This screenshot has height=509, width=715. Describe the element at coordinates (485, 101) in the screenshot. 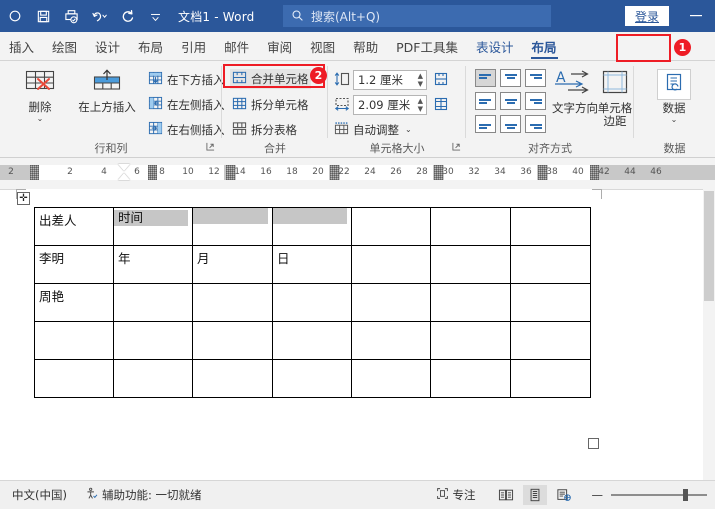

I see `align-center-left-button` at that location.